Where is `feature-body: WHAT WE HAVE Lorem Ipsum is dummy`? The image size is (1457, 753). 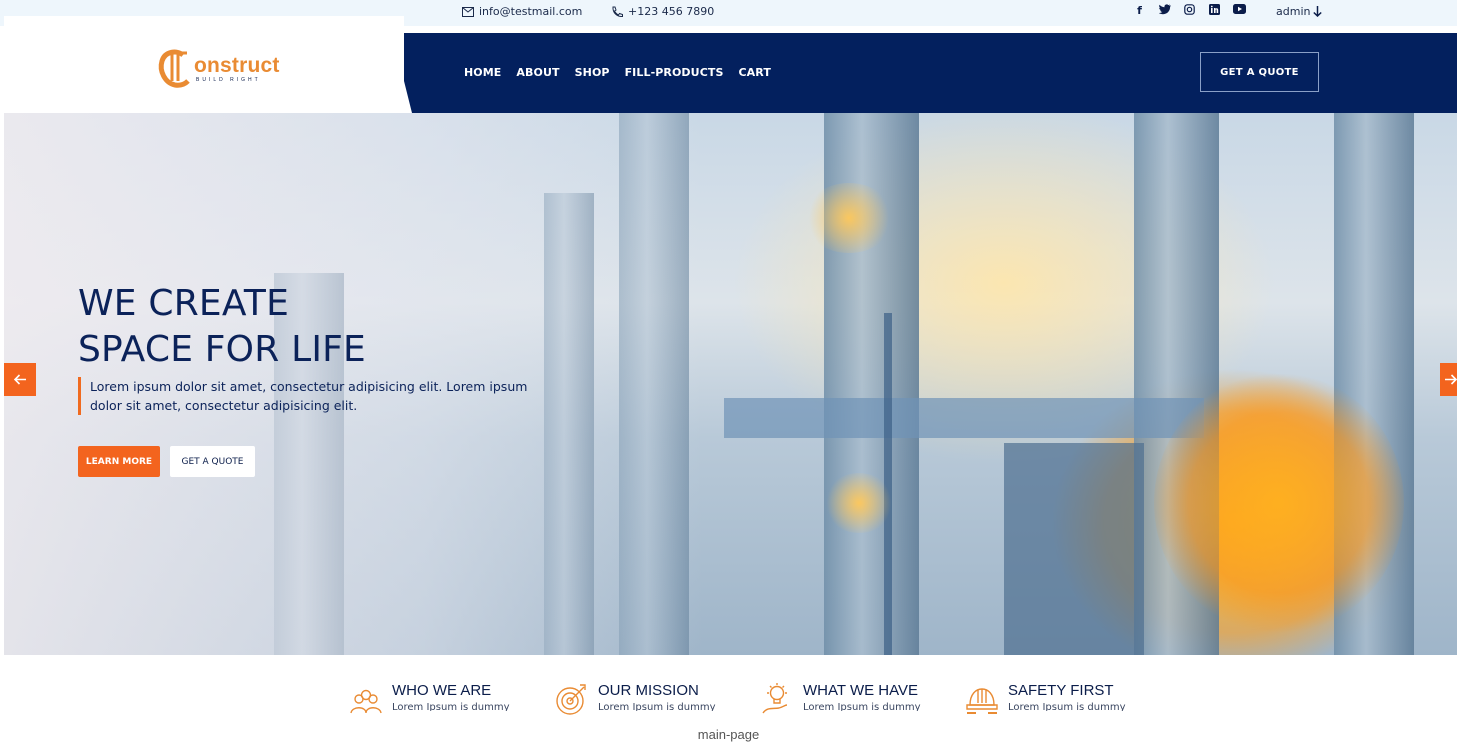 feature-body: WHAT WE HAVE Lorem Ipsum is dummy is located at coordinates (862, 699).